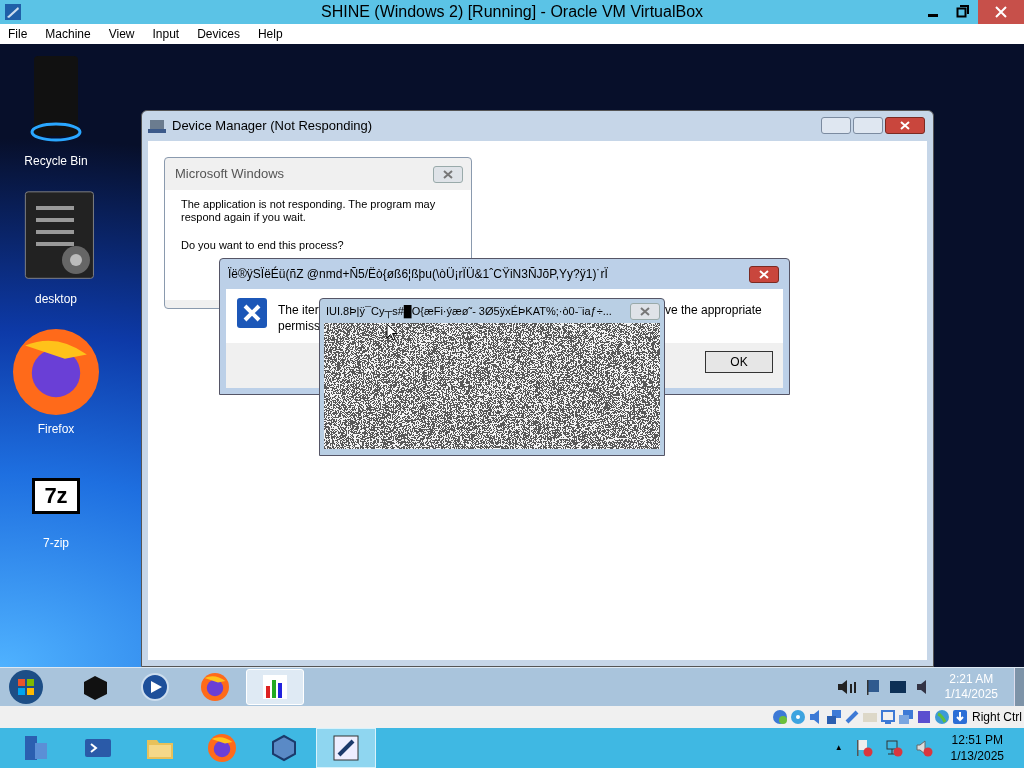 The width and height of the screenshot is (1024, 768). What do you see at coordinates (971, 679) in the screenshot?
I see `clock-time: 2:21 AM` at bounding box center [971, 679].